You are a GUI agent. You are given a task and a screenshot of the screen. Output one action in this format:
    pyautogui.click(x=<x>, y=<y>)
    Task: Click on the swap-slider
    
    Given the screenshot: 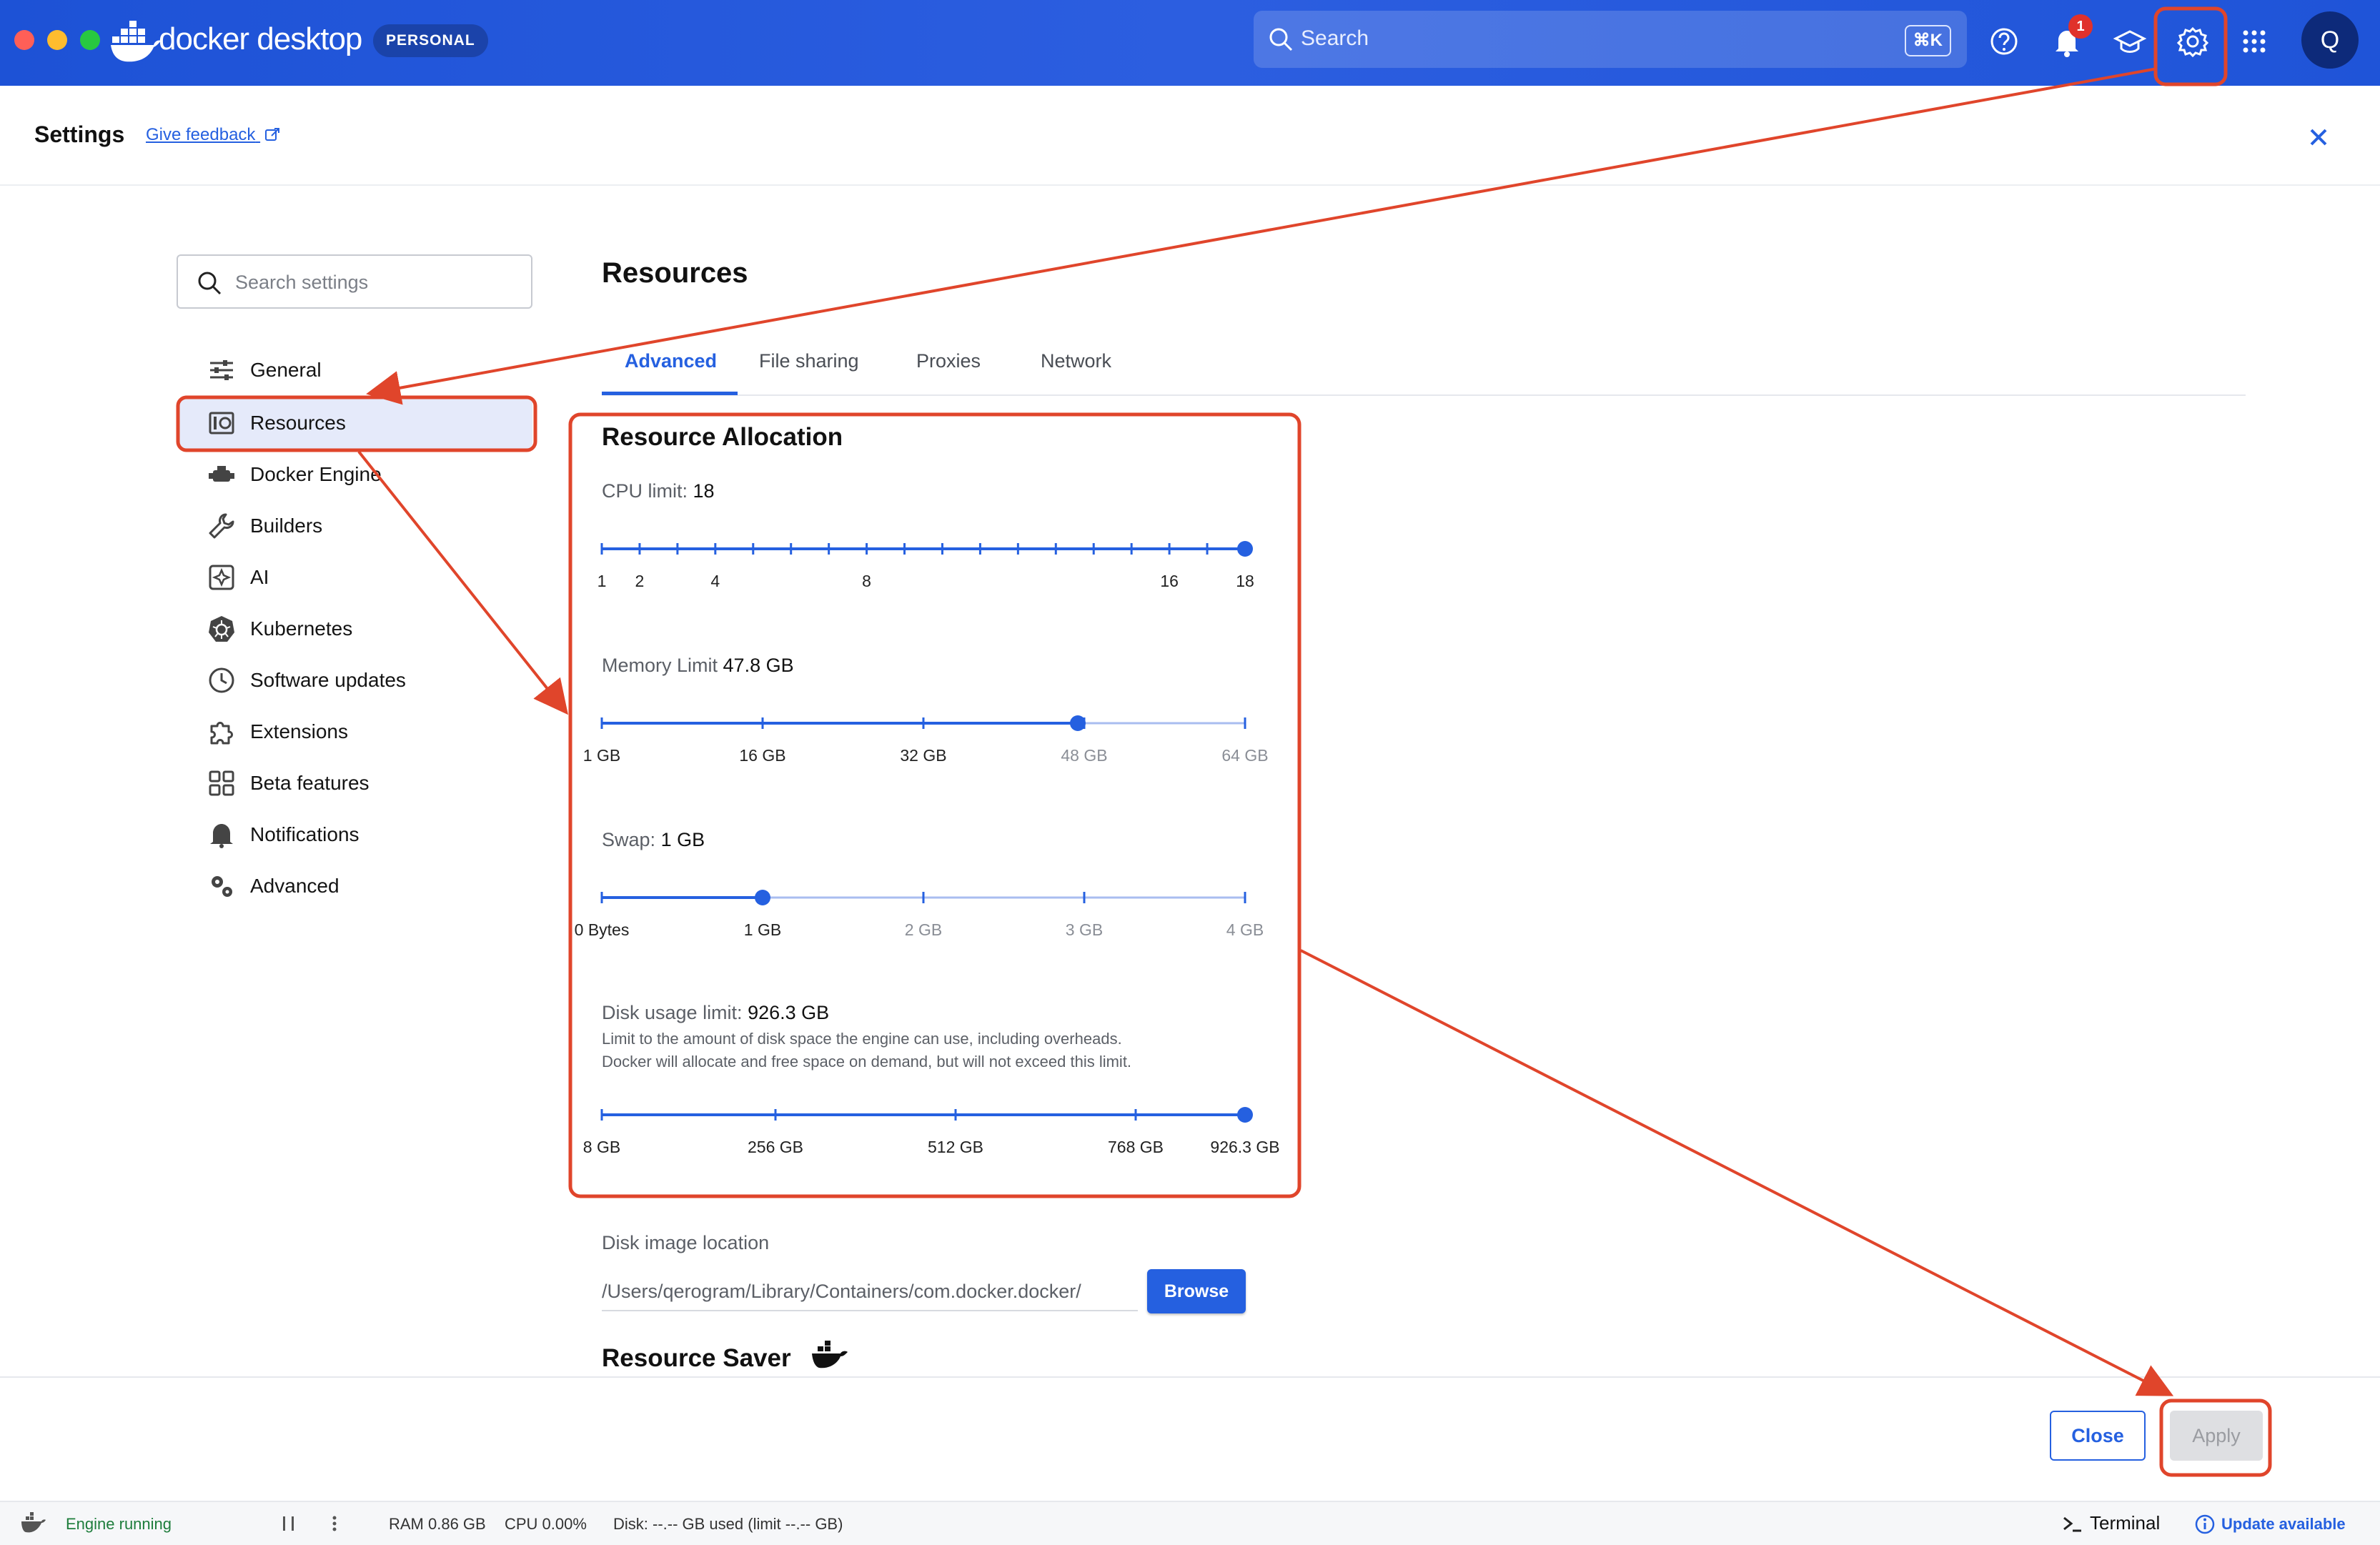 What is the action you would take?
    pyautogui.click(x=925, y=899)
    